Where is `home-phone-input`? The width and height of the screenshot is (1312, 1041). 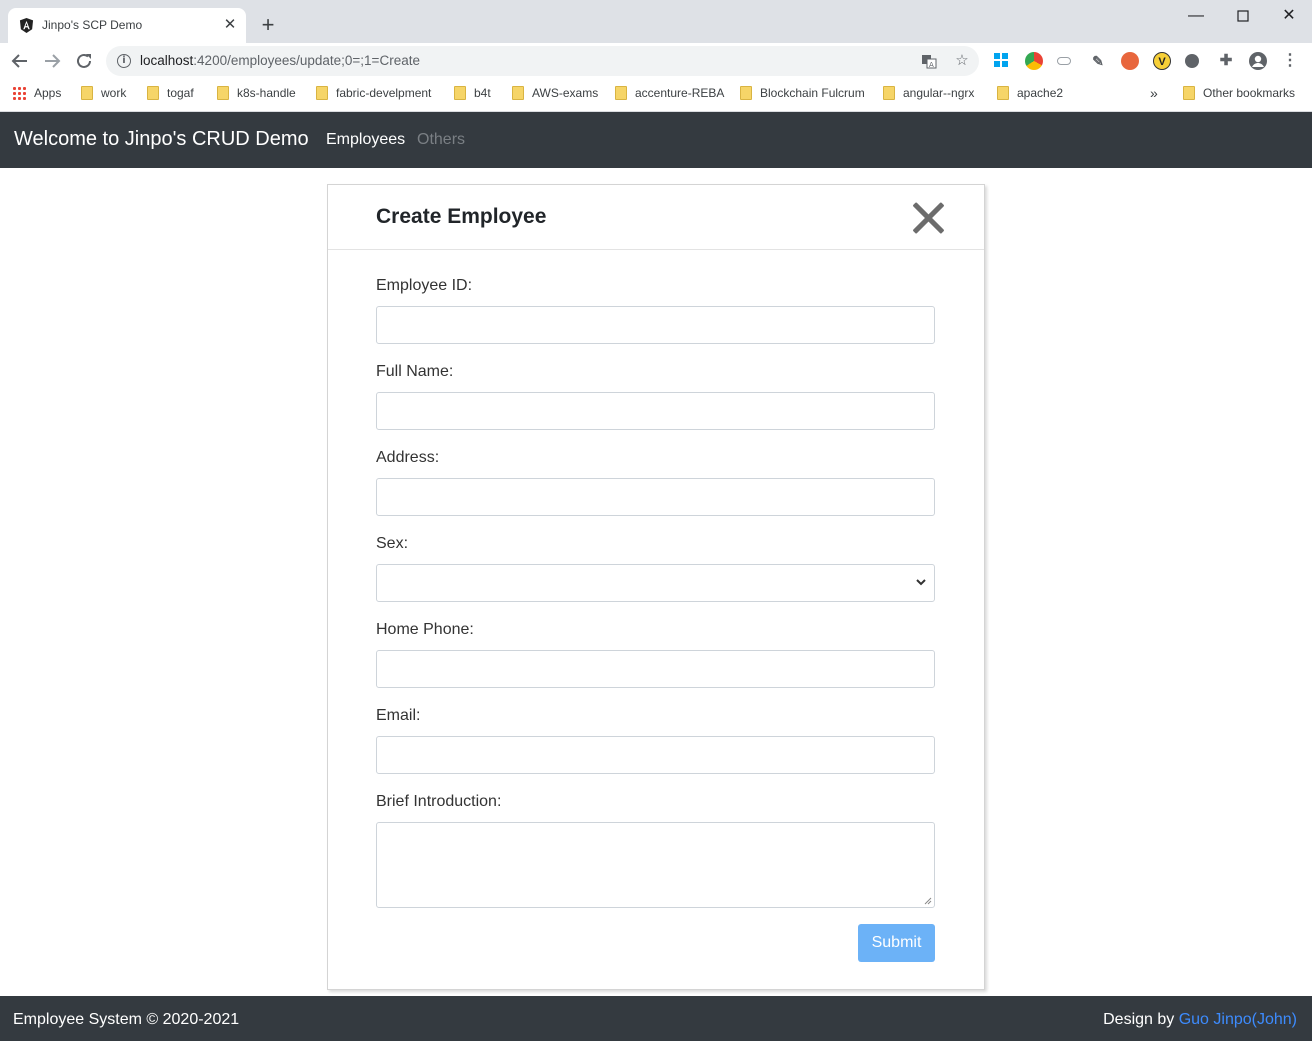 home-phone-input is located at coordinates (655, 669).